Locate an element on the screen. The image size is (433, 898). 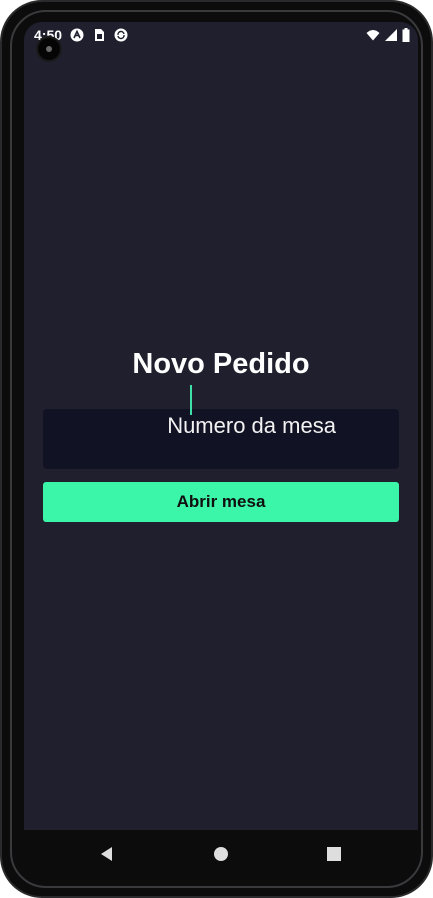
page-title: Novo Pedido is located at coordinates (221, 364).